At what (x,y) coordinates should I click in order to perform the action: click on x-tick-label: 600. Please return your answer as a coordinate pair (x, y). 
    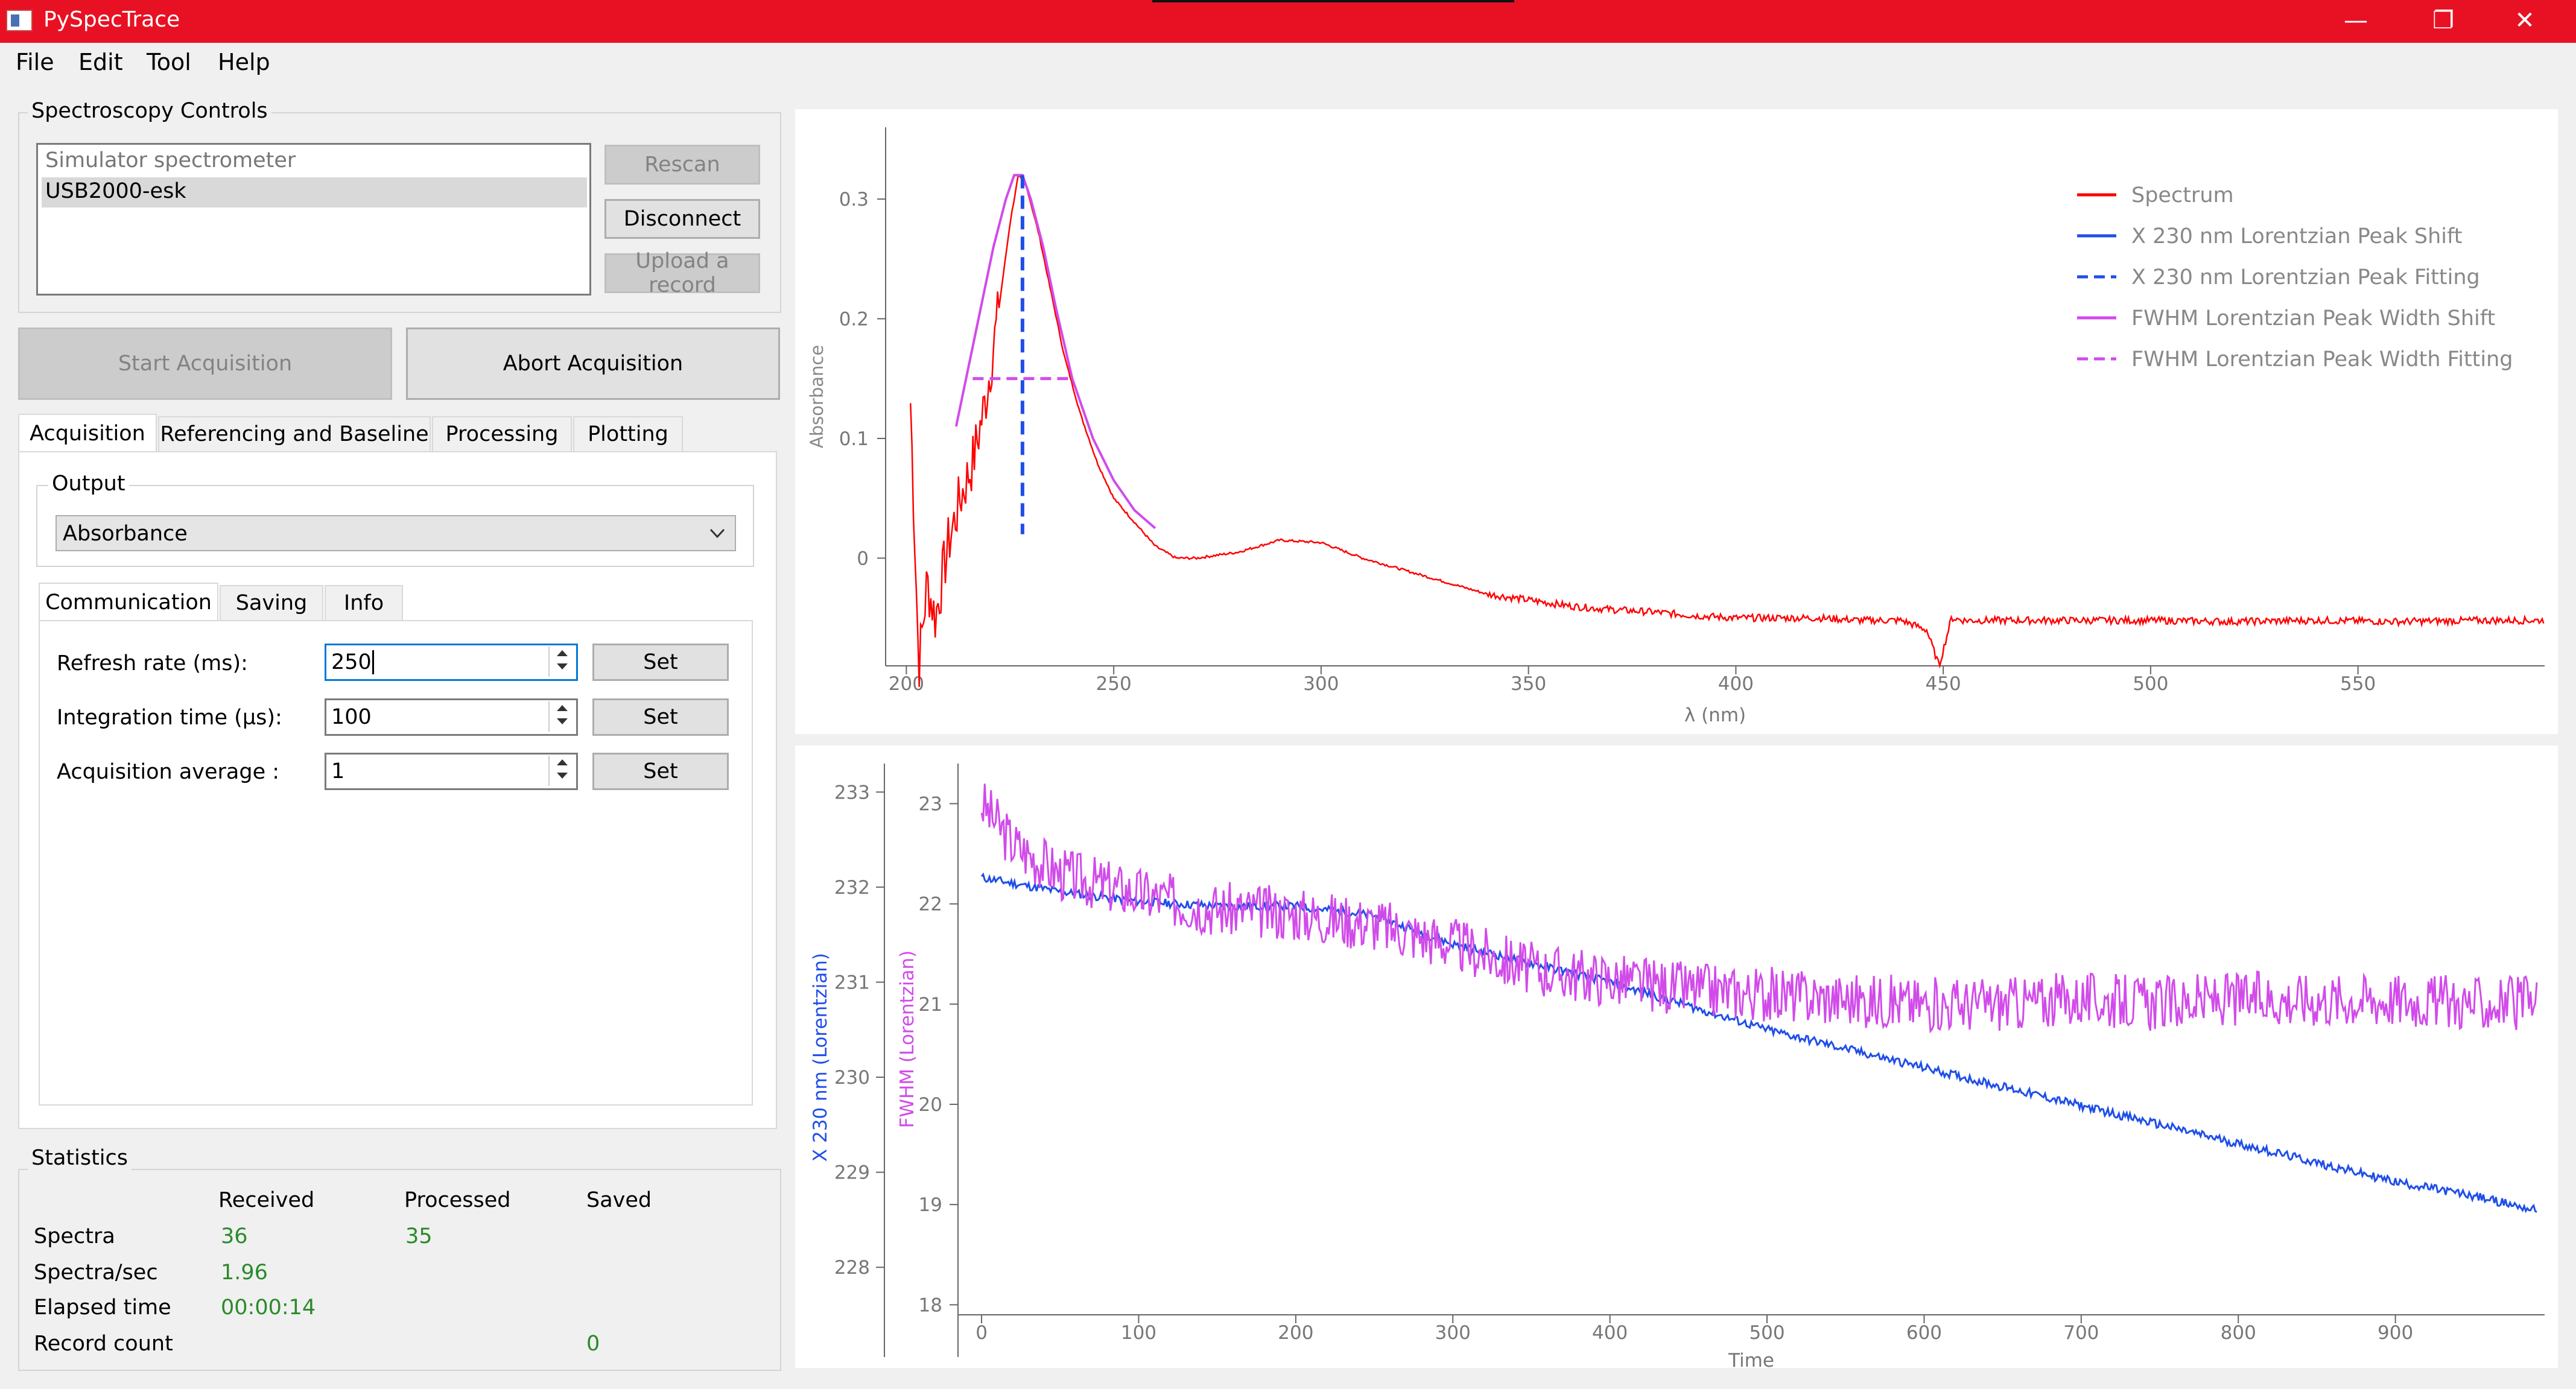
    Looking at the image, I should click on (1924, 1333).